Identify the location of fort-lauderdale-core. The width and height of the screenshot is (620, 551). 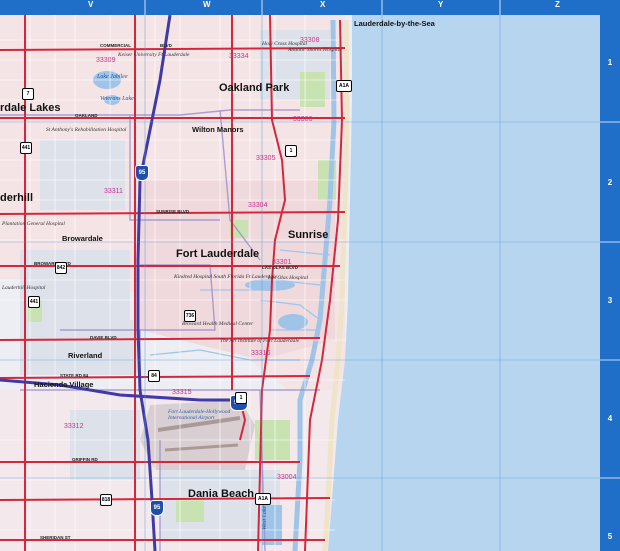
(237, 270).